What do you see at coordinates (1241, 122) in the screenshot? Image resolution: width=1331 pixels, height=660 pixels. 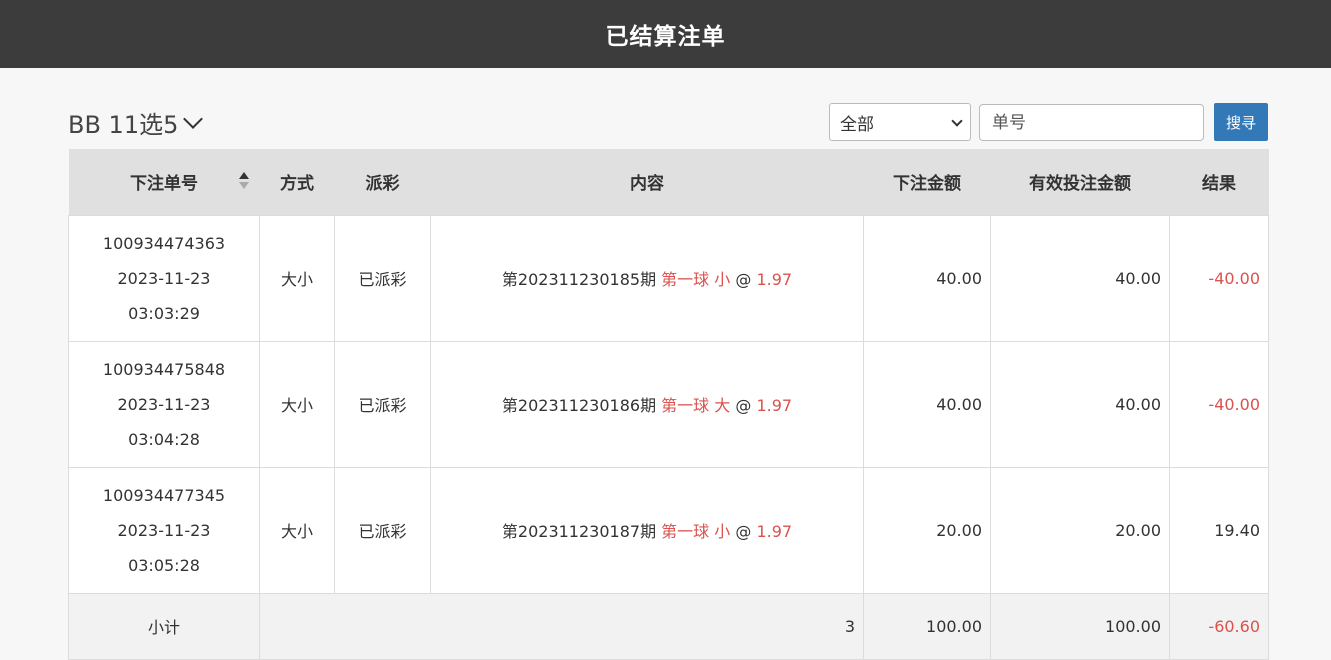 I see `search-button: 搜寻` at bounding box center [1241, 122].